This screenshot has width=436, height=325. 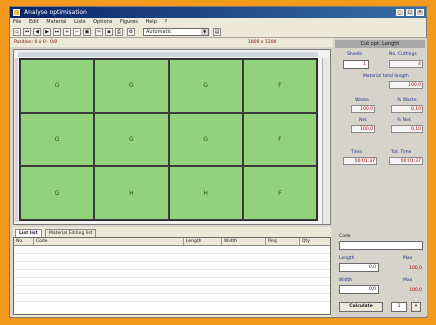 What do you see at coordinates (381, 245) in the screenshot?
I see `code-input` at bounding box center [381, 245].